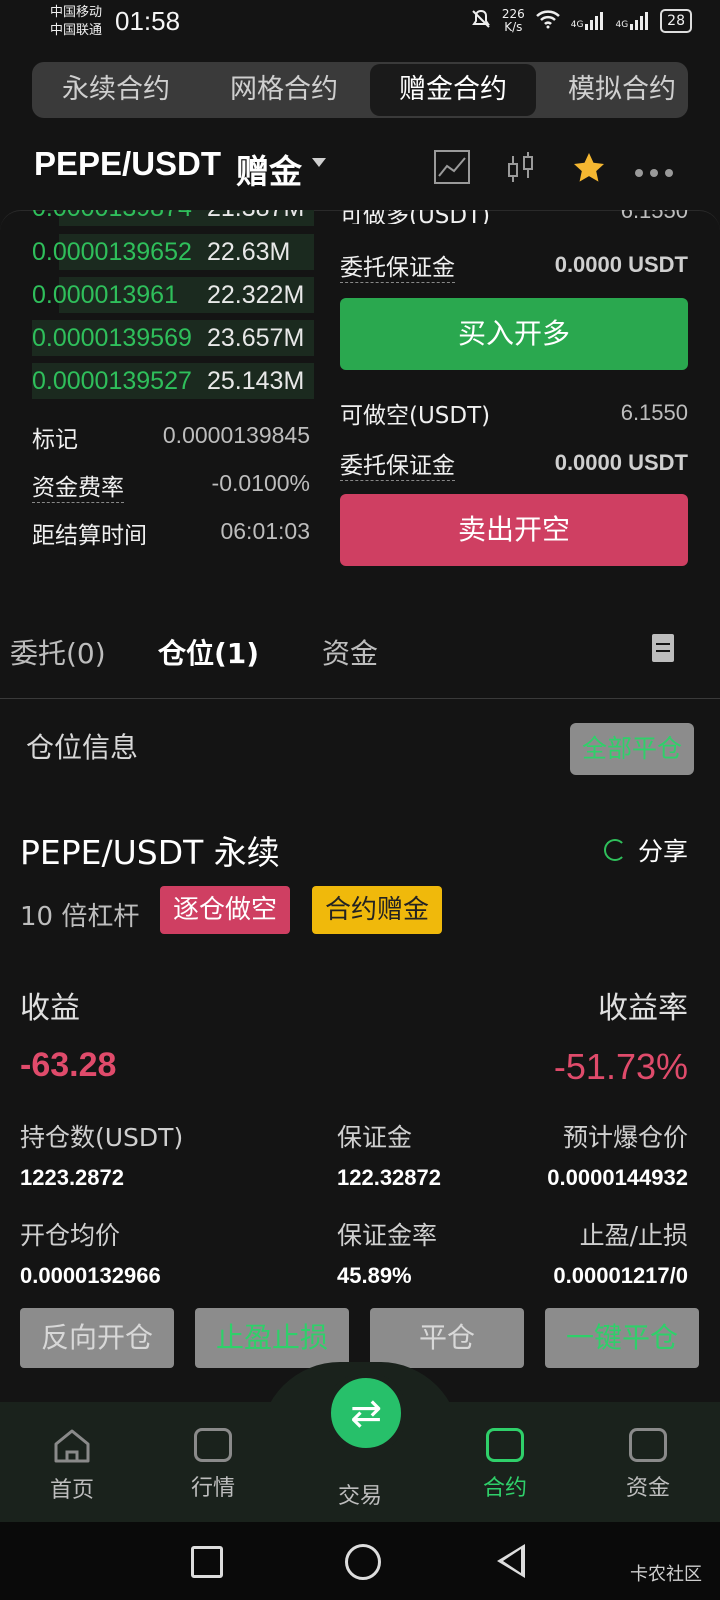 Image resolution: width=720 pixels, height=1600 pixels. What do you see at coordinates (521, 171) in the screenshot?
I see `candlestick-icon` at bounding box center [521, 171].